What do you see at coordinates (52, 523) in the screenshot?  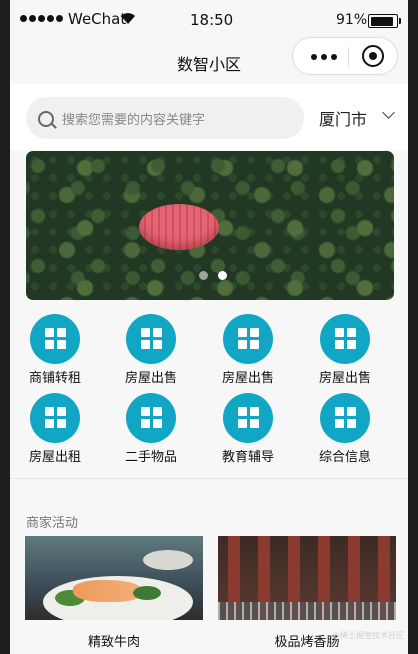 I see `merchant-section-title: 商家活动` at bounding box center [52, 523].